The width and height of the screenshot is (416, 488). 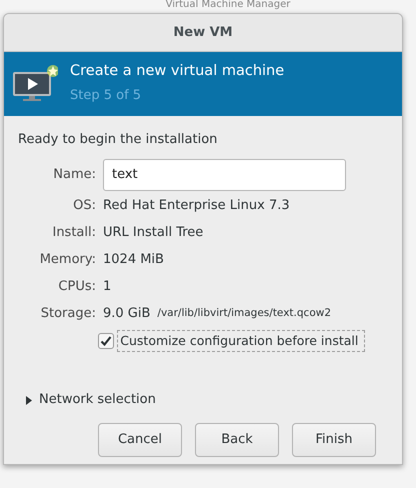 What do you see at coordinates (106, 96) in the screenshot?
I see `step-label: Step 5 of 5` at bounding box center [106, 96].